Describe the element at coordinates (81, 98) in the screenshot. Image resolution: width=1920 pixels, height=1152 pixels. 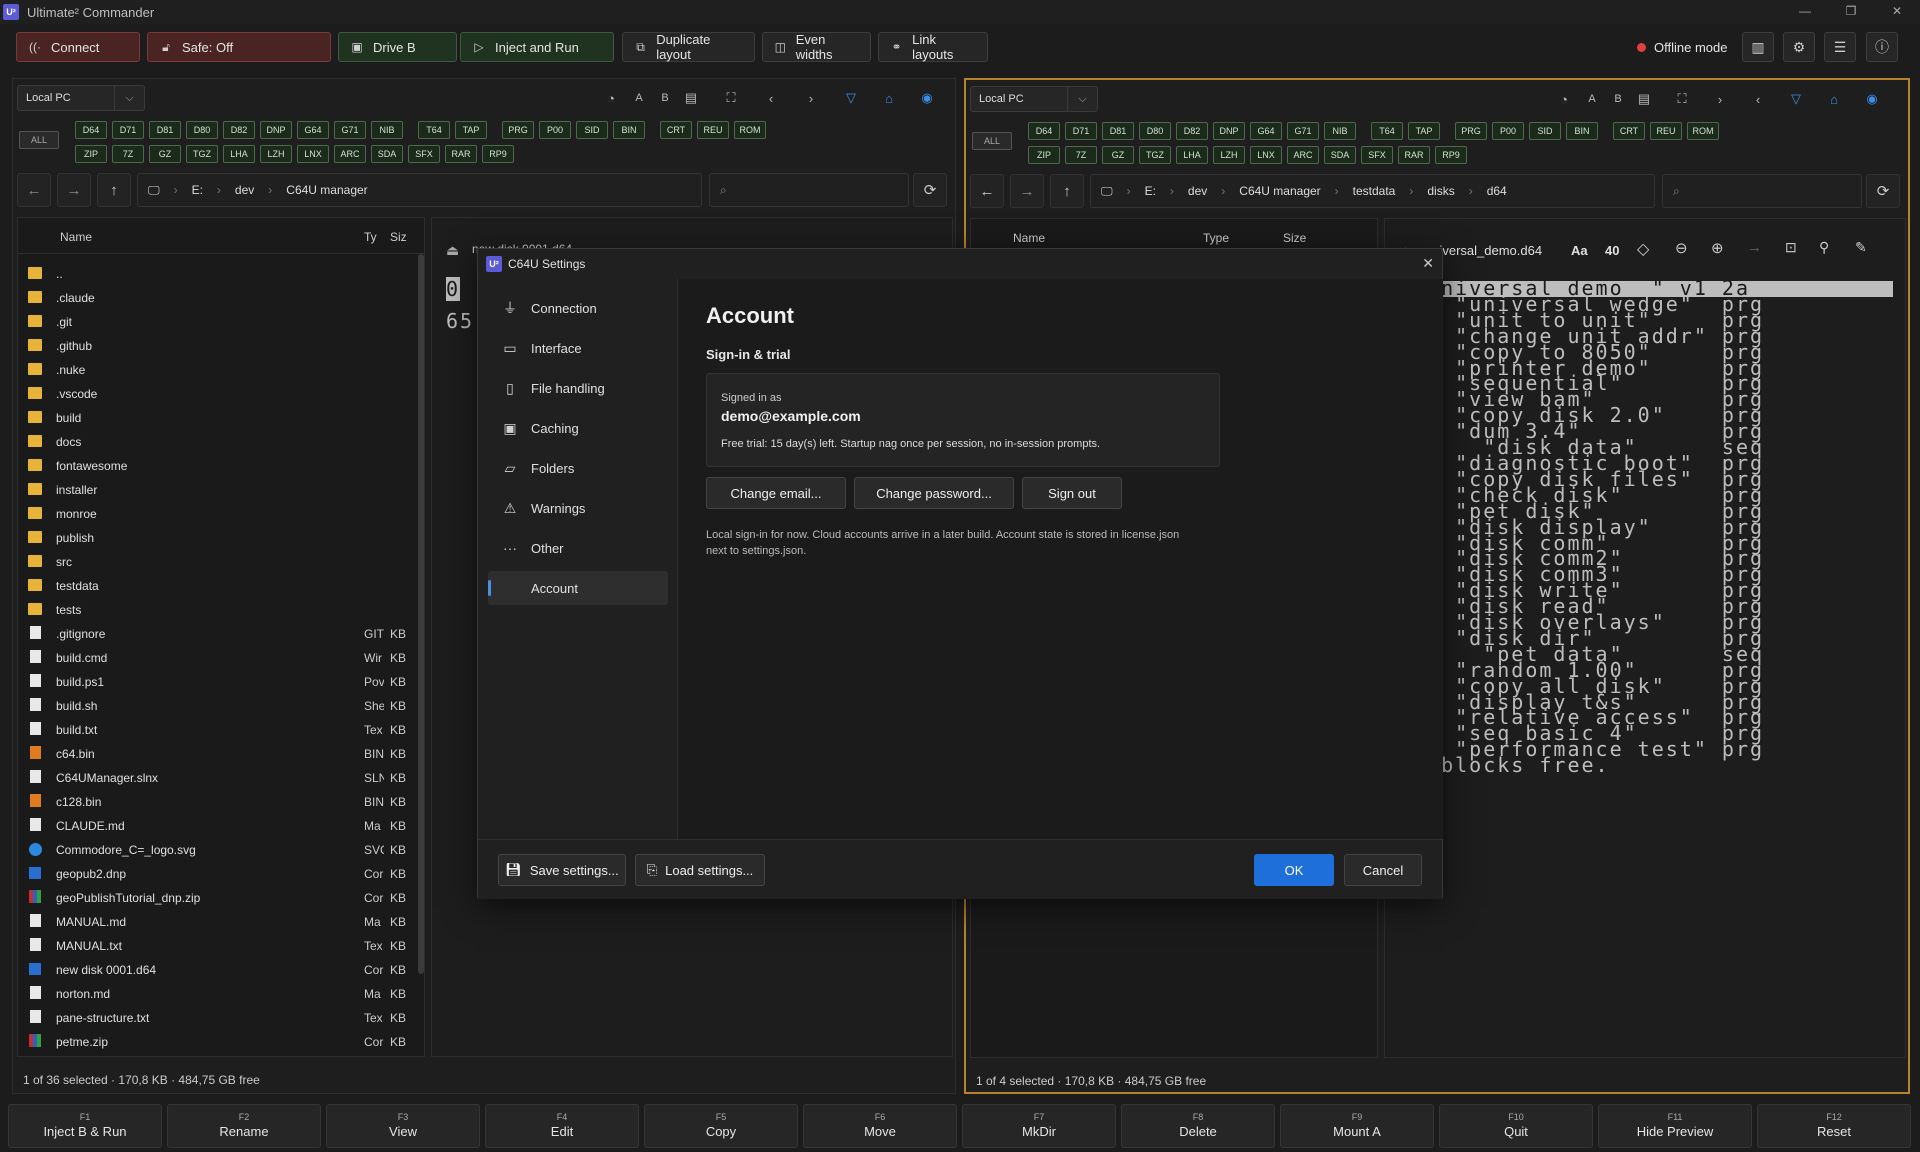
I see `left-drive-select: Local PC ⌵` at that location.